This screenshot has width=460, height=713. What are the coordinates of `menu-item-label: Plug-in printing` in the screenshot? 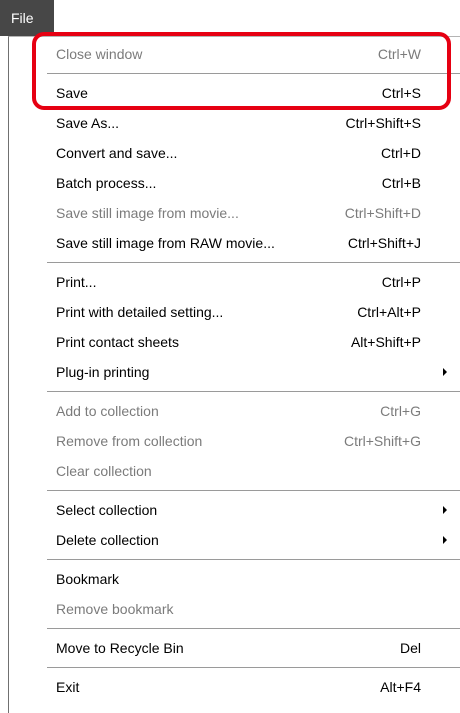 It's located at (103, 372).